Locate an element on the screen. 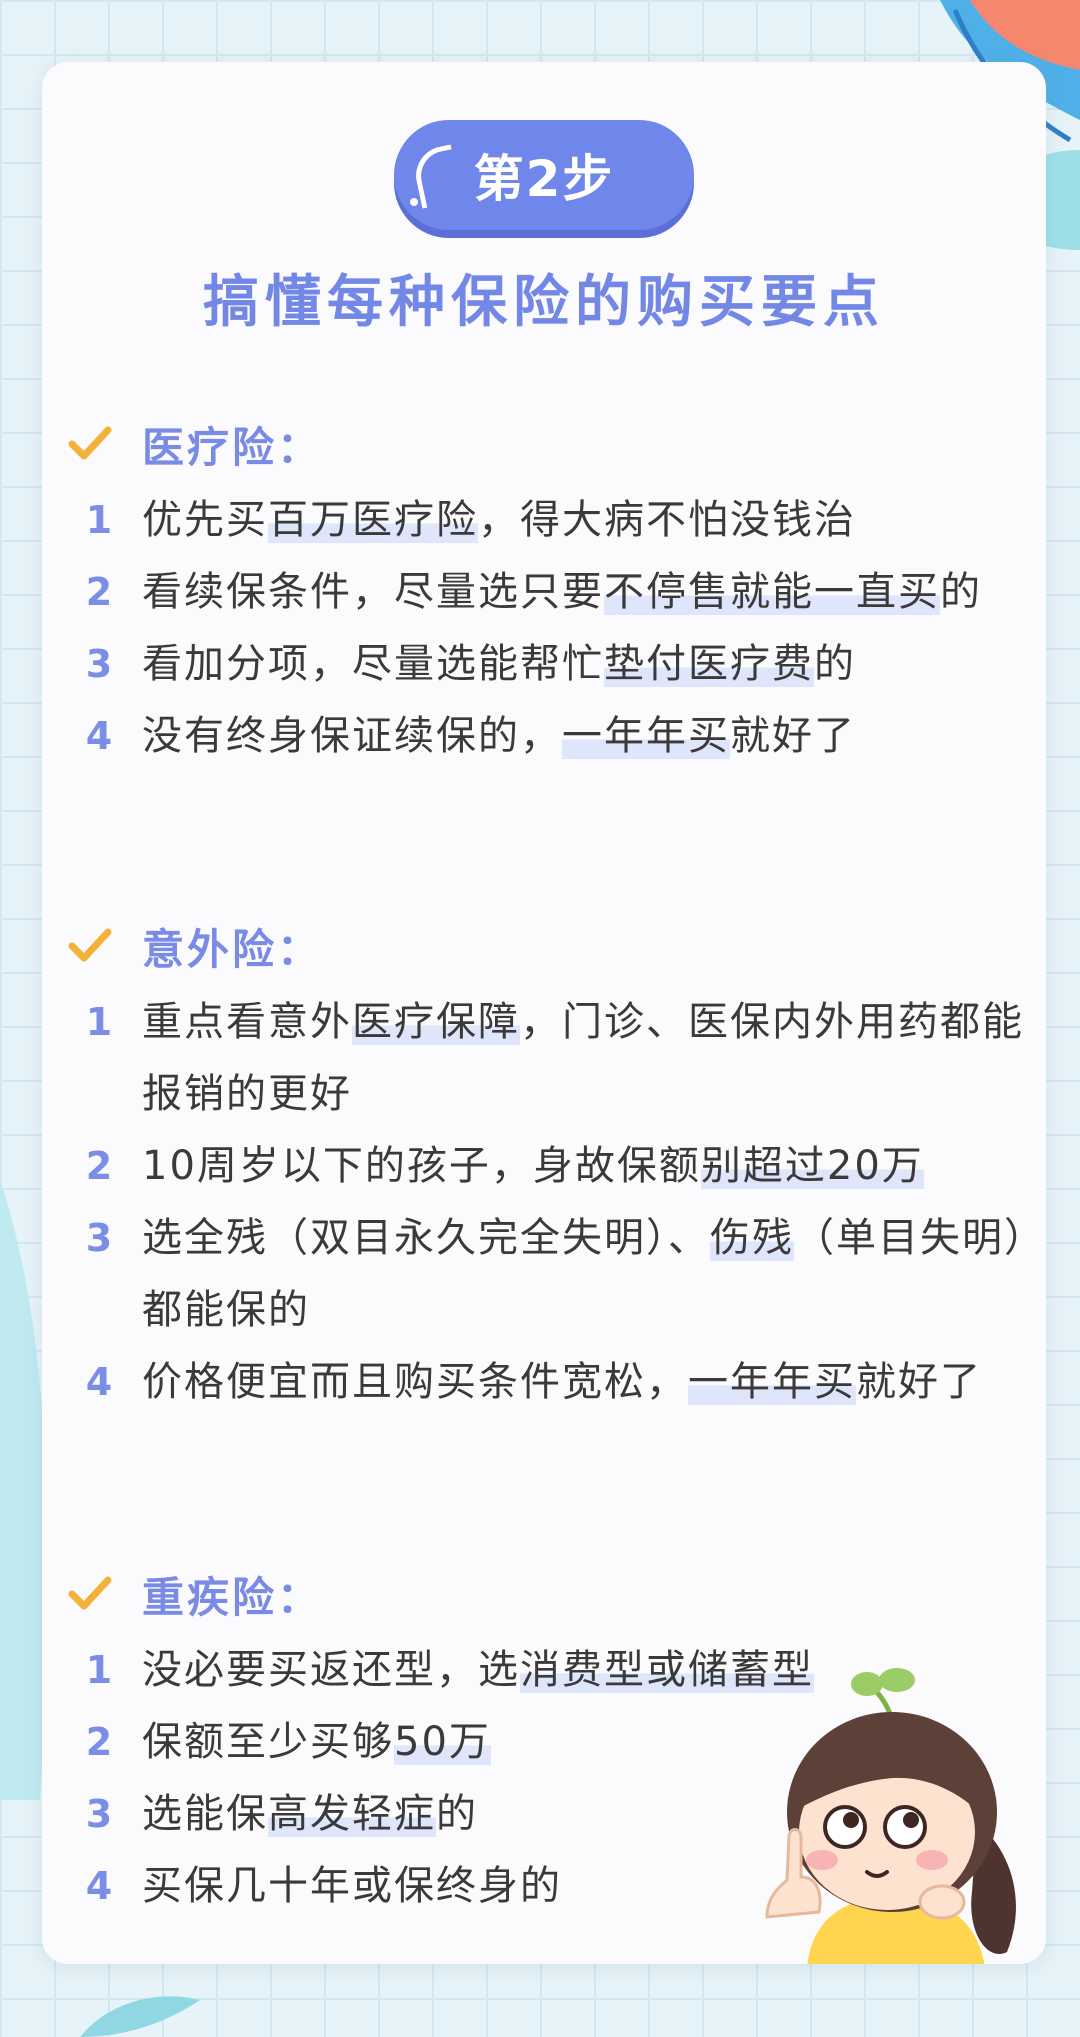  item-text: 保额至少买够 is located at coordinates (268, 1742).